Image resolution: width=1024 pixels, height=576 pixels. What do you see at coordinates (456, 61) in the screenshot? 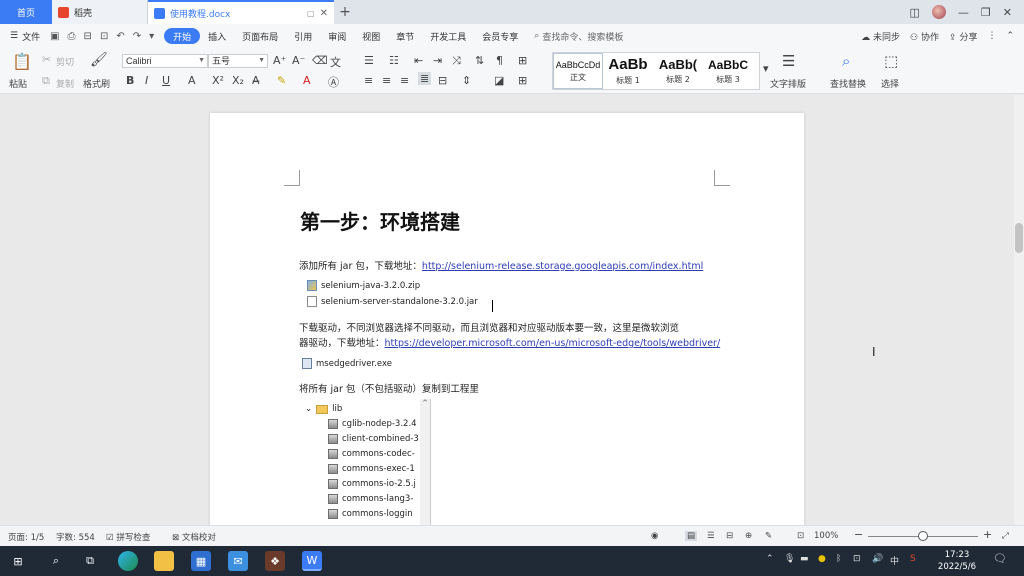
I see `chinese-layout-icon: ⤨` at bounding box center [456, 61].